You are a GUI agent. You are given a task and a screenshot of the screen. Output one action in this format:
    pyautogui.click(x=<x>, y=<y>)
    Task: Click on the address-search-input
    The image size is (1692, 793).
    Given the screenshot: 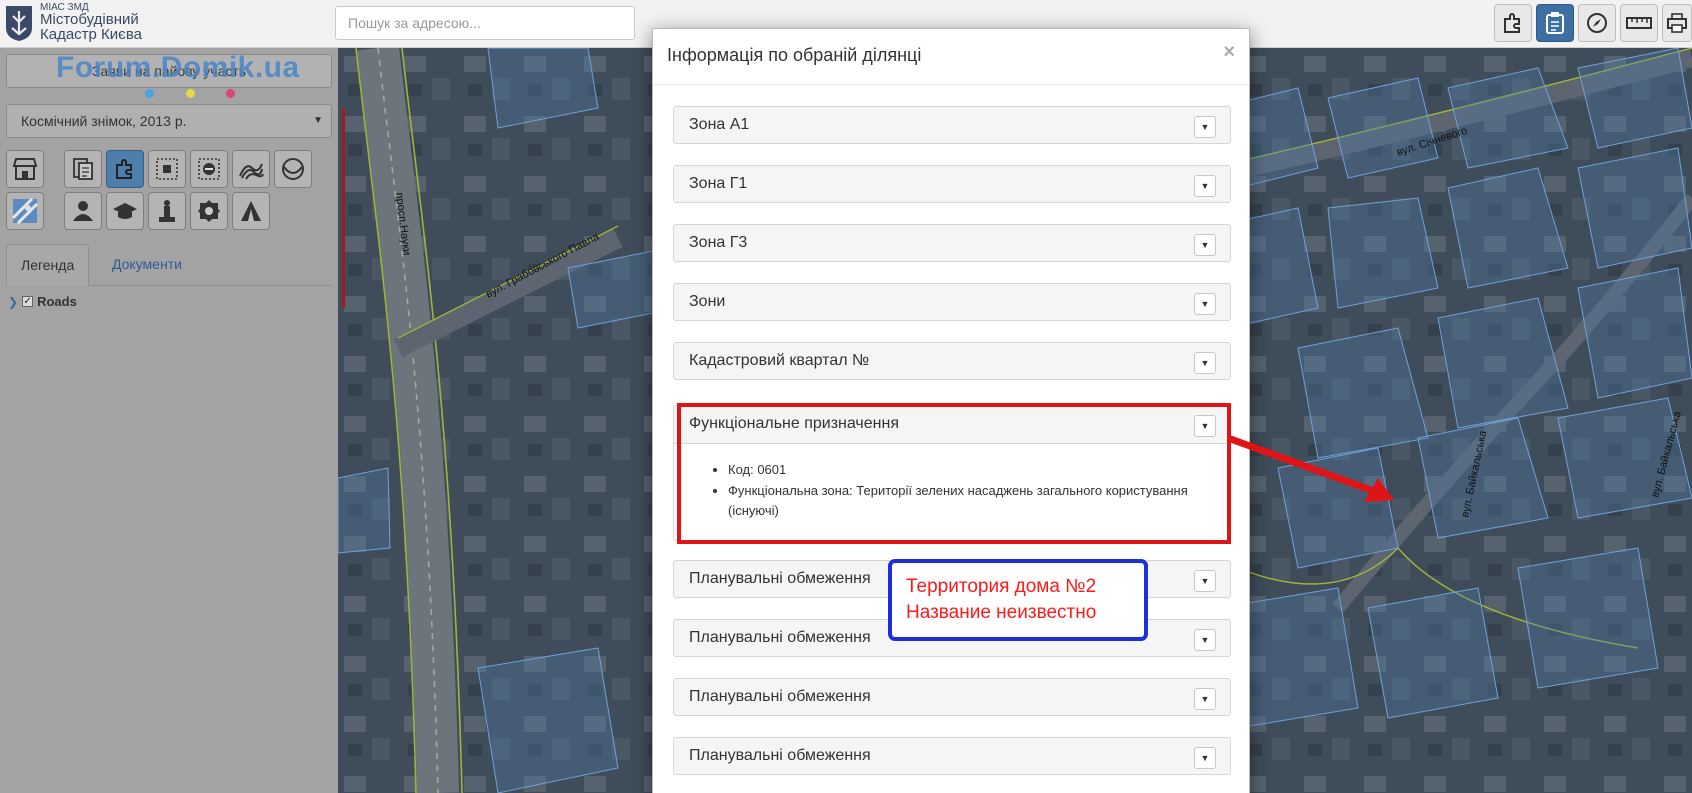 What is the action you would take?
    pyautogui.click(x=485, y=23)
    